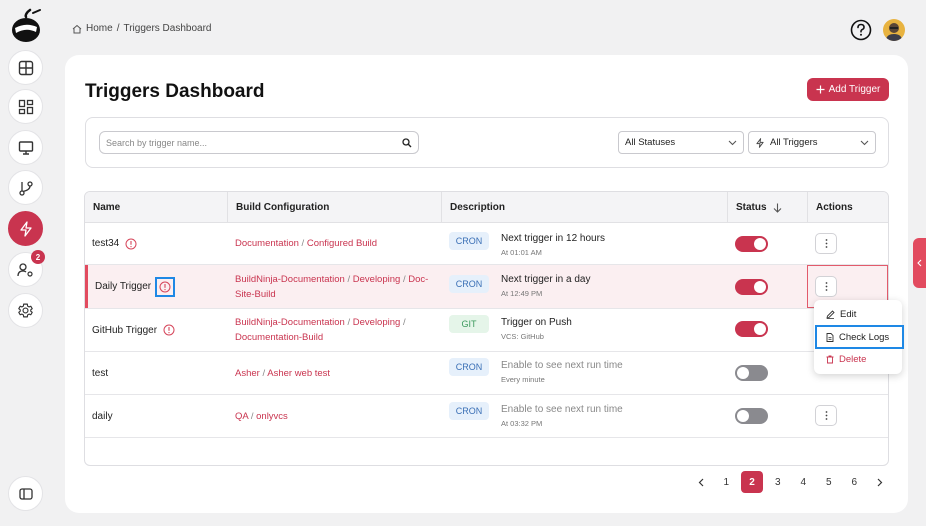 The image size is (926, 526). I want to click on menu-item-delete: Delete, so click(858, 359).